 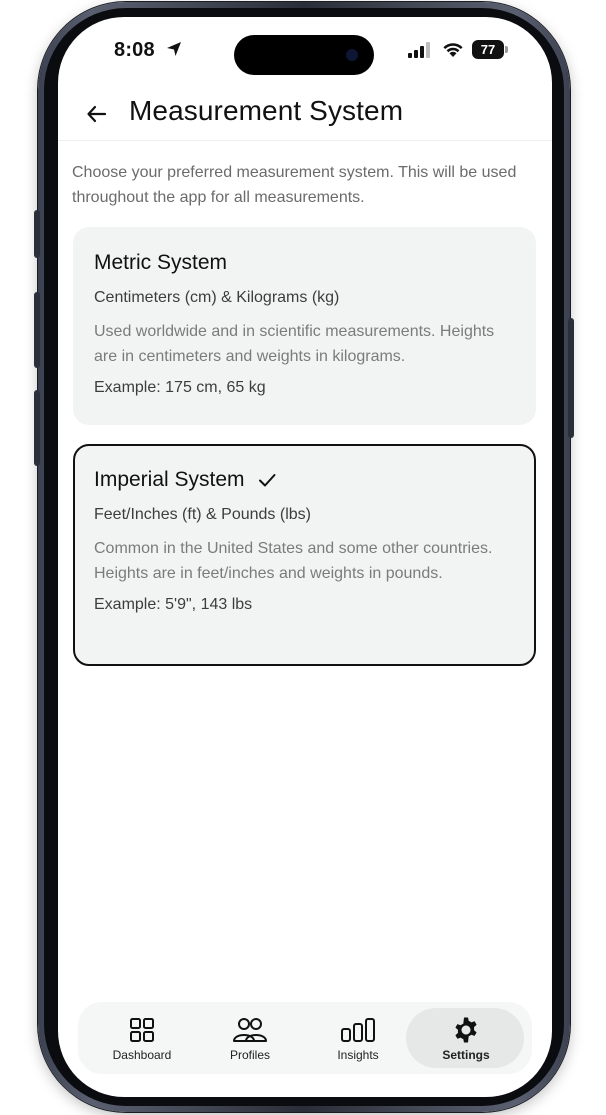 I want to click on header: Measurement System, so click(x=305, y=115).